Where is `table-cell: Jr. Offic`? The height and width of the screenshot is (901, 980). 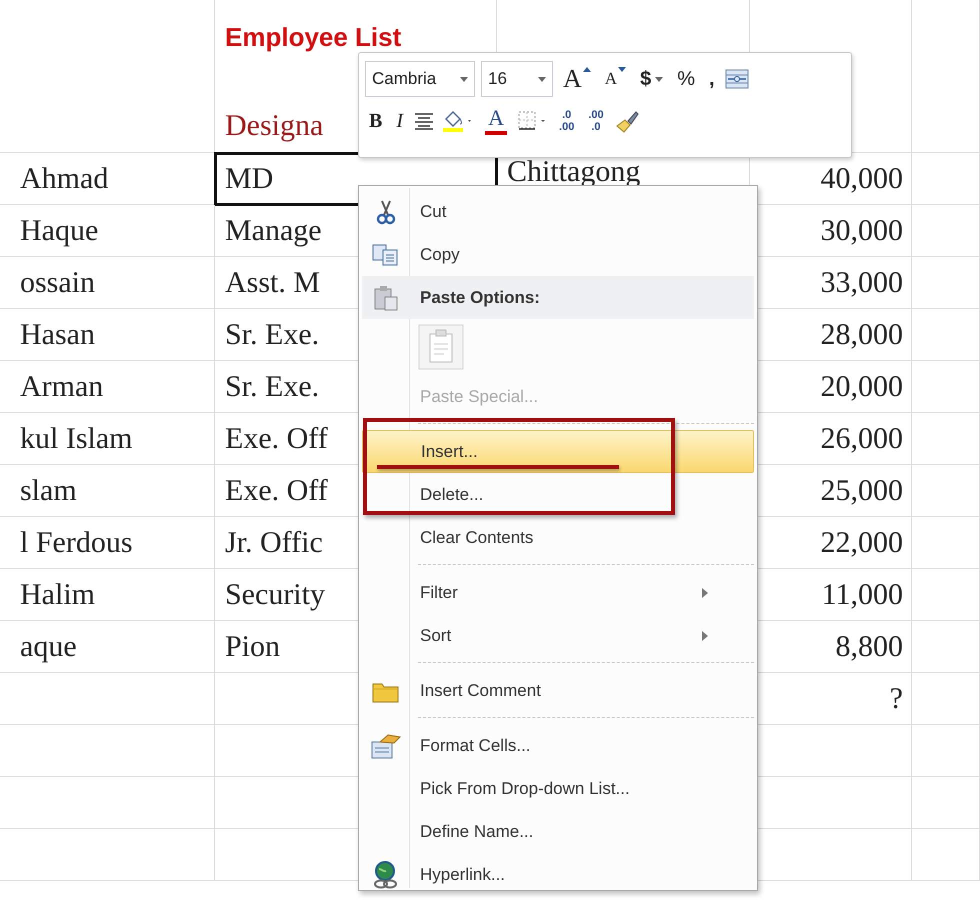
table-cell: Jr. Offic is located at coordinates (274, 543).